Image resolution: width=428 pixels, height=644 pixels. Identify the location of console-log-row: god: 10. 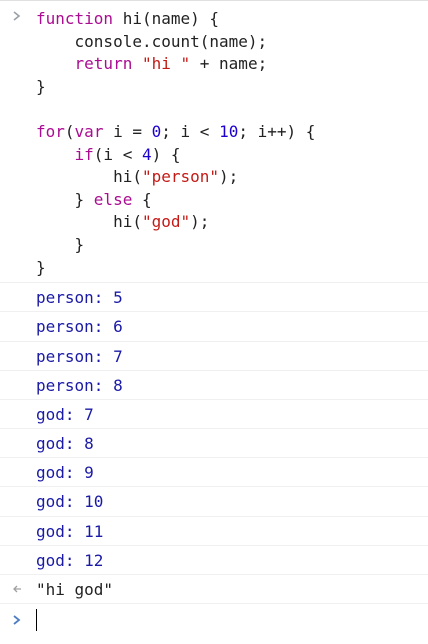
(214, 502).